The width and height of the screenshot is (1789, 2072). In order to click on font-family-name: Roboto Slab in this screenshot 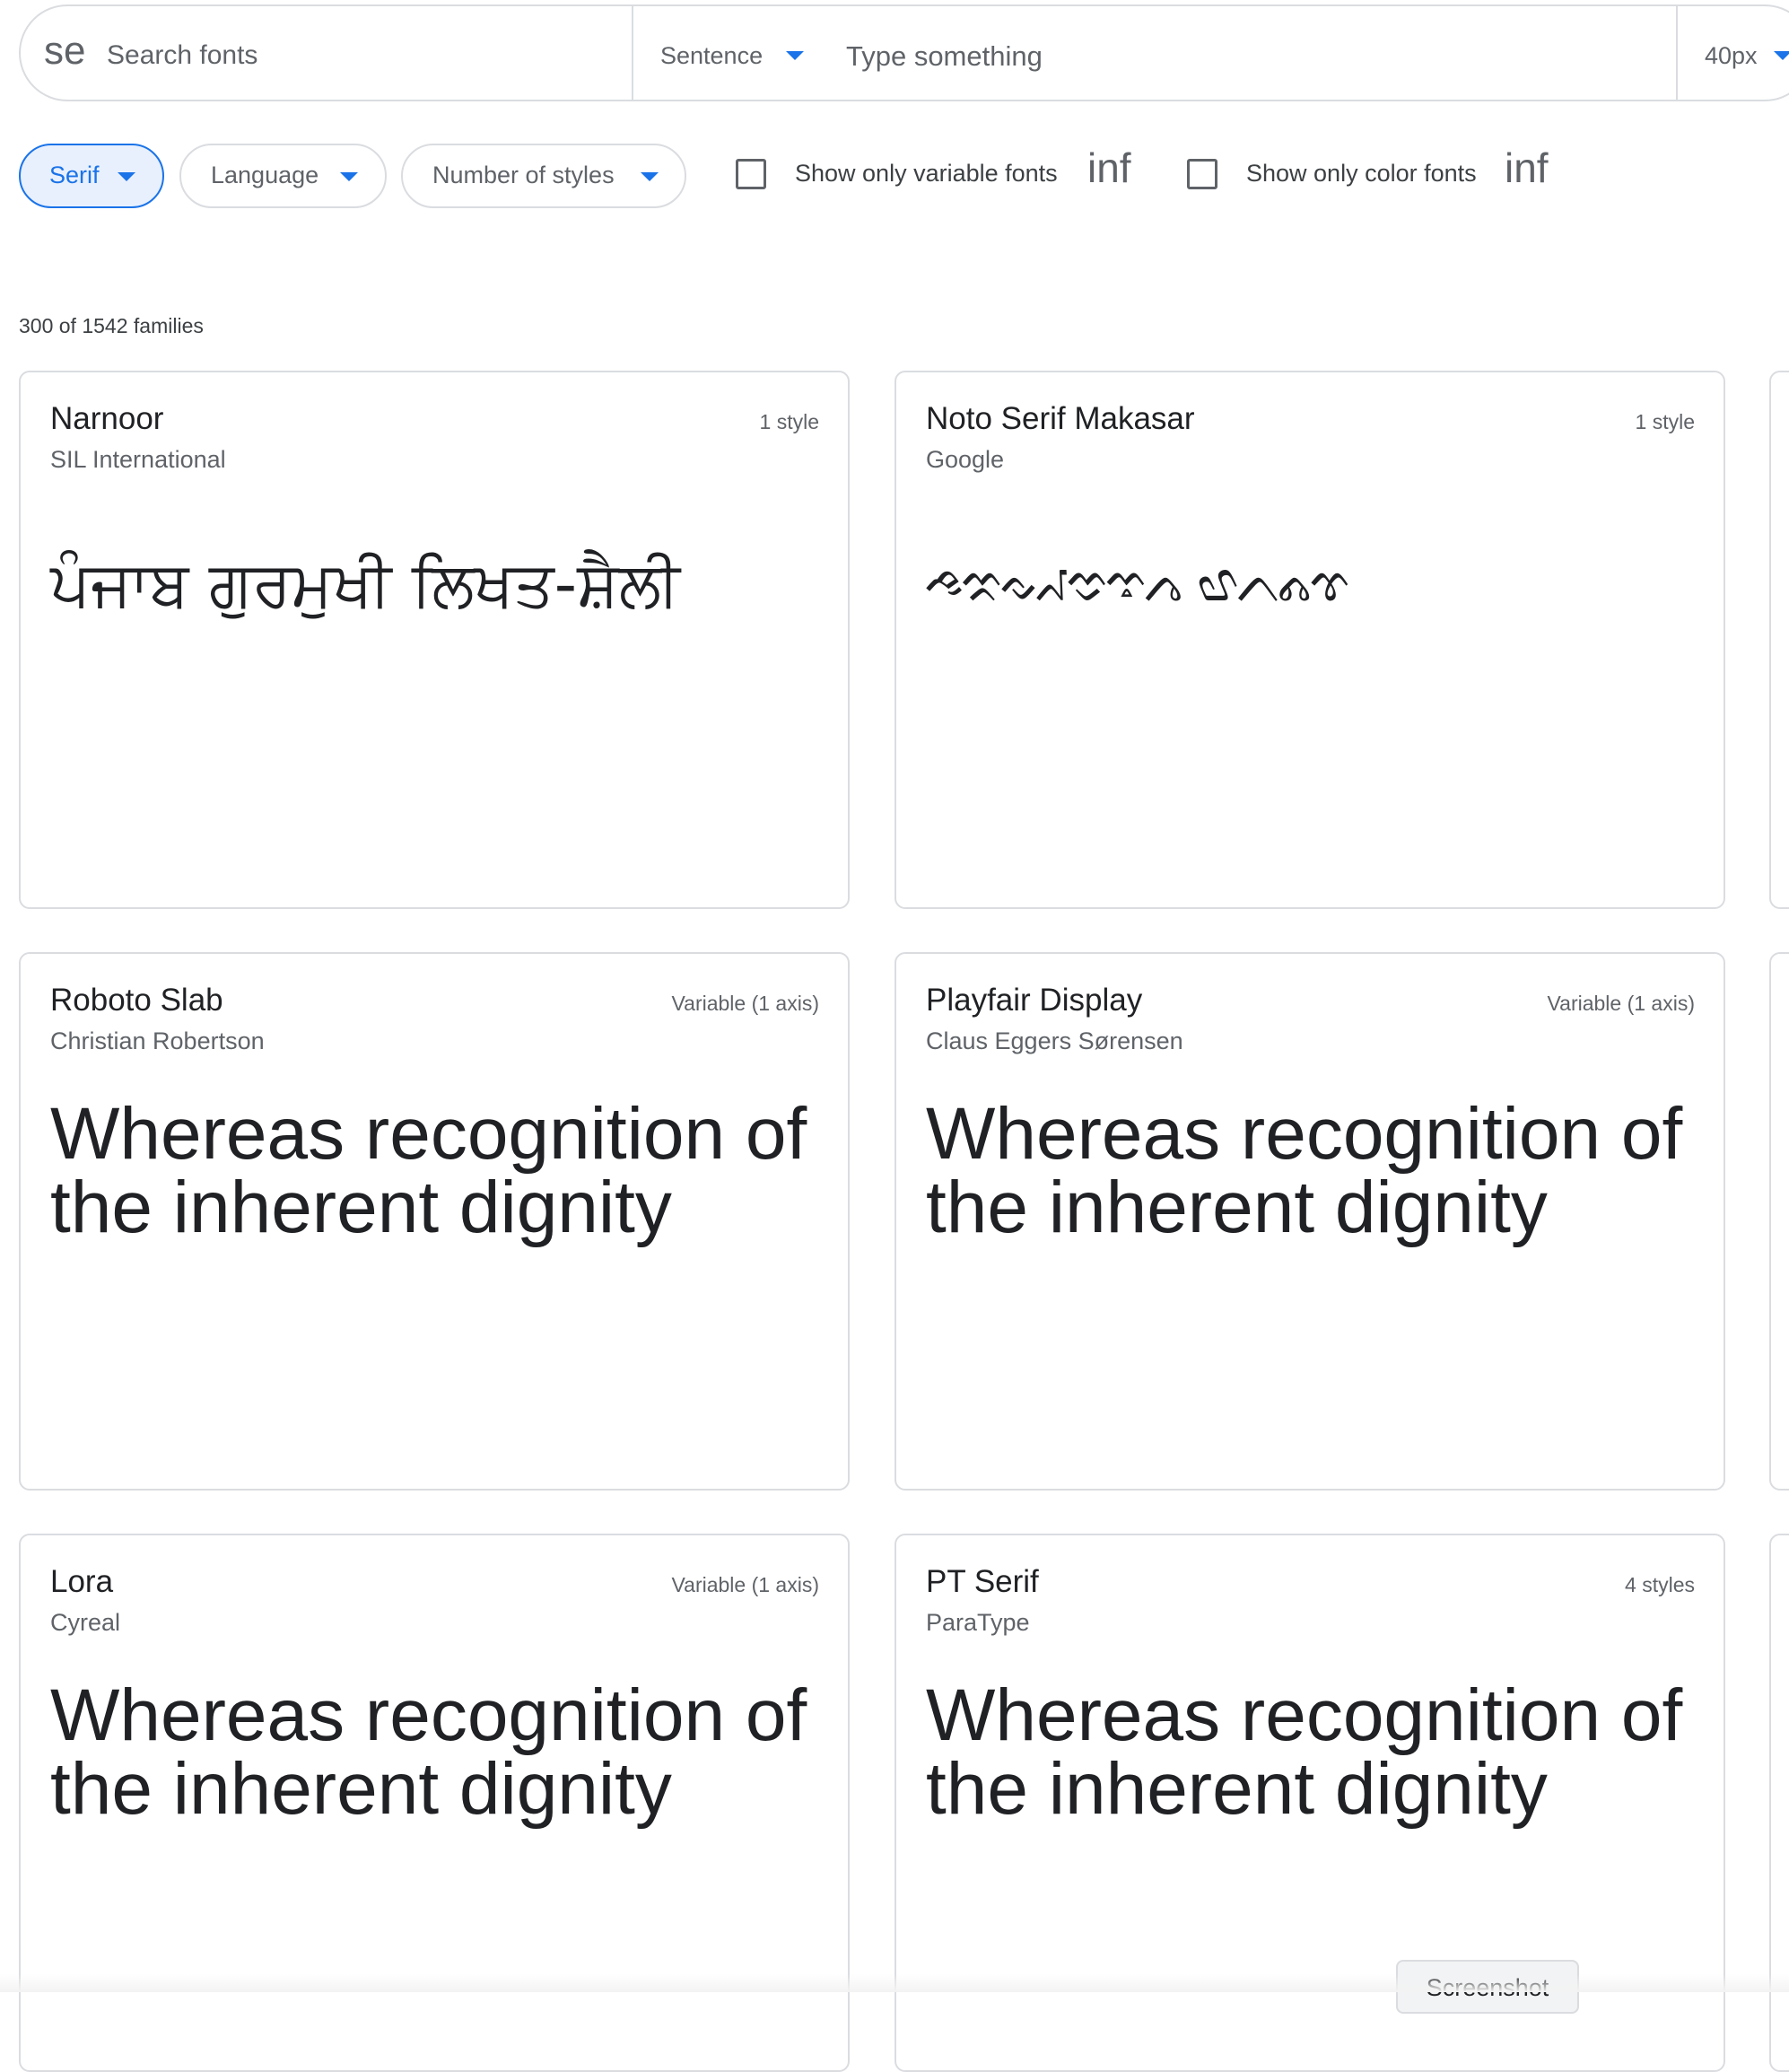, I will do `click(136, 1000)`.